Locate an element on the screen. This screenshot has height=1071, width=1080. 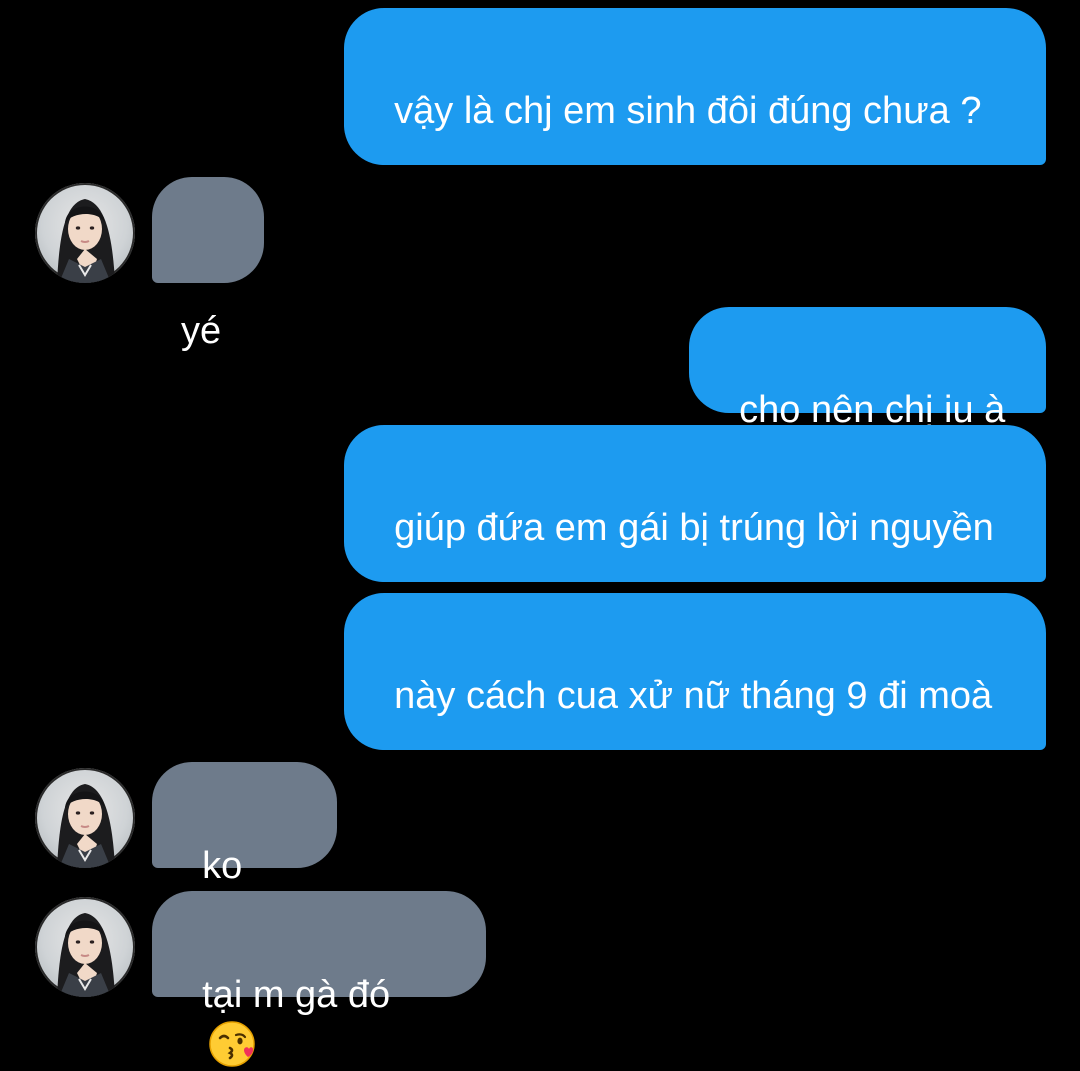
message-bubble-received: tại m gà đó is located at coordinates (319, 979).